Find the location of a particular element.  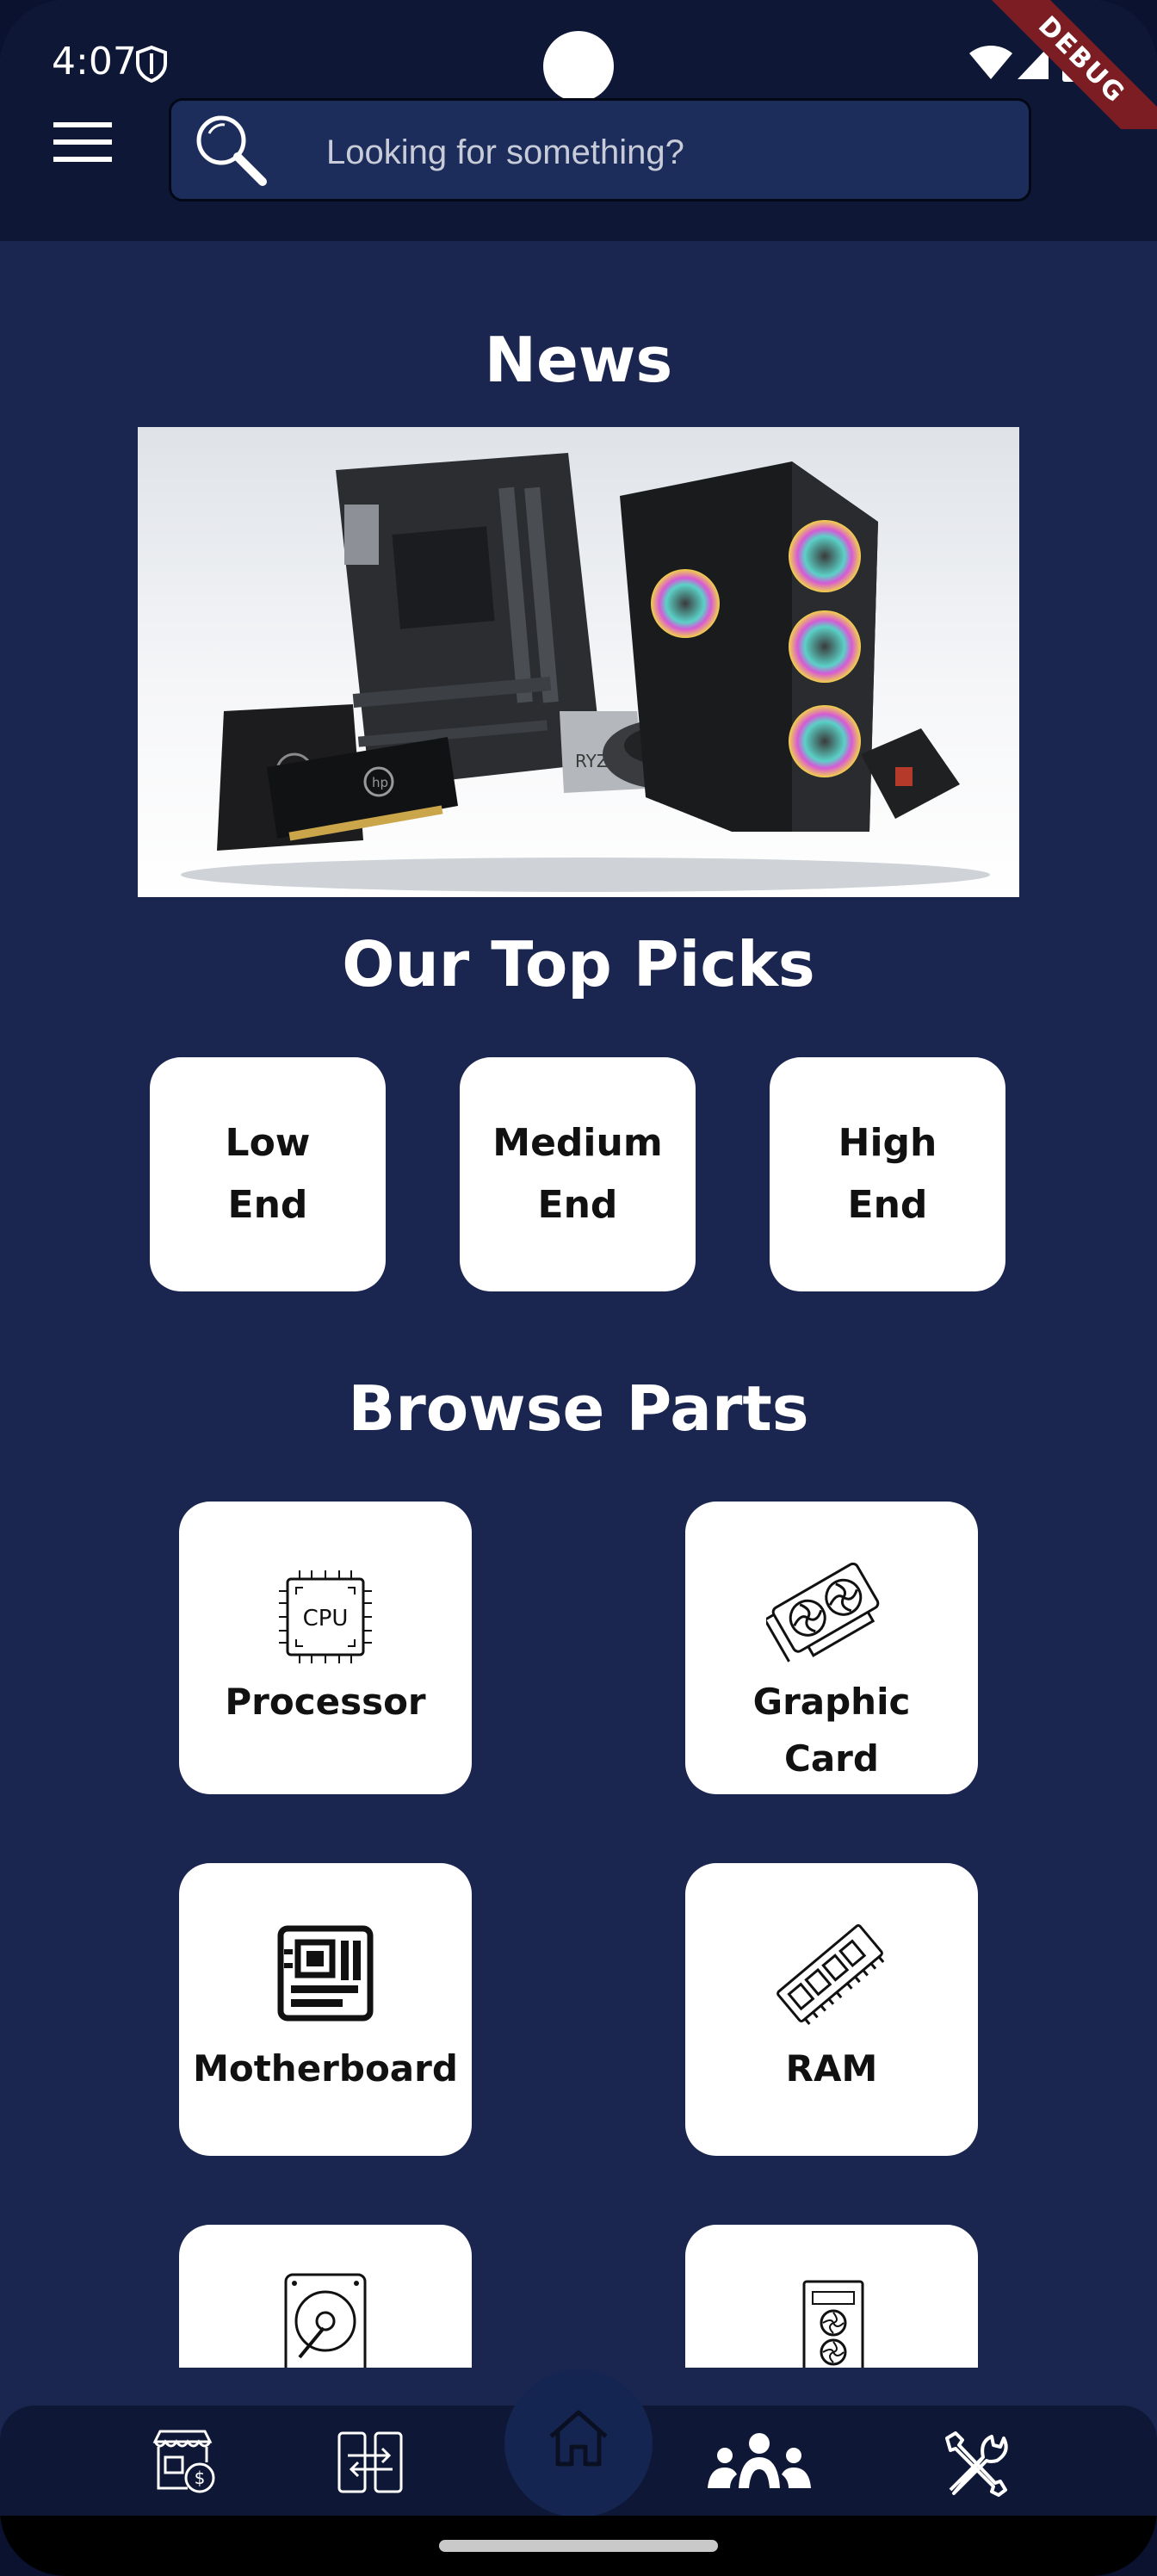

part-motherboard-card: Motherboard is located at coordinates (326, 2009).